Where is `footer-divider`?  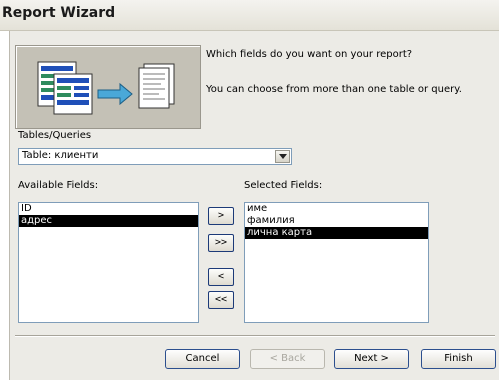 footer-divider is located at coordinates (255, 336).